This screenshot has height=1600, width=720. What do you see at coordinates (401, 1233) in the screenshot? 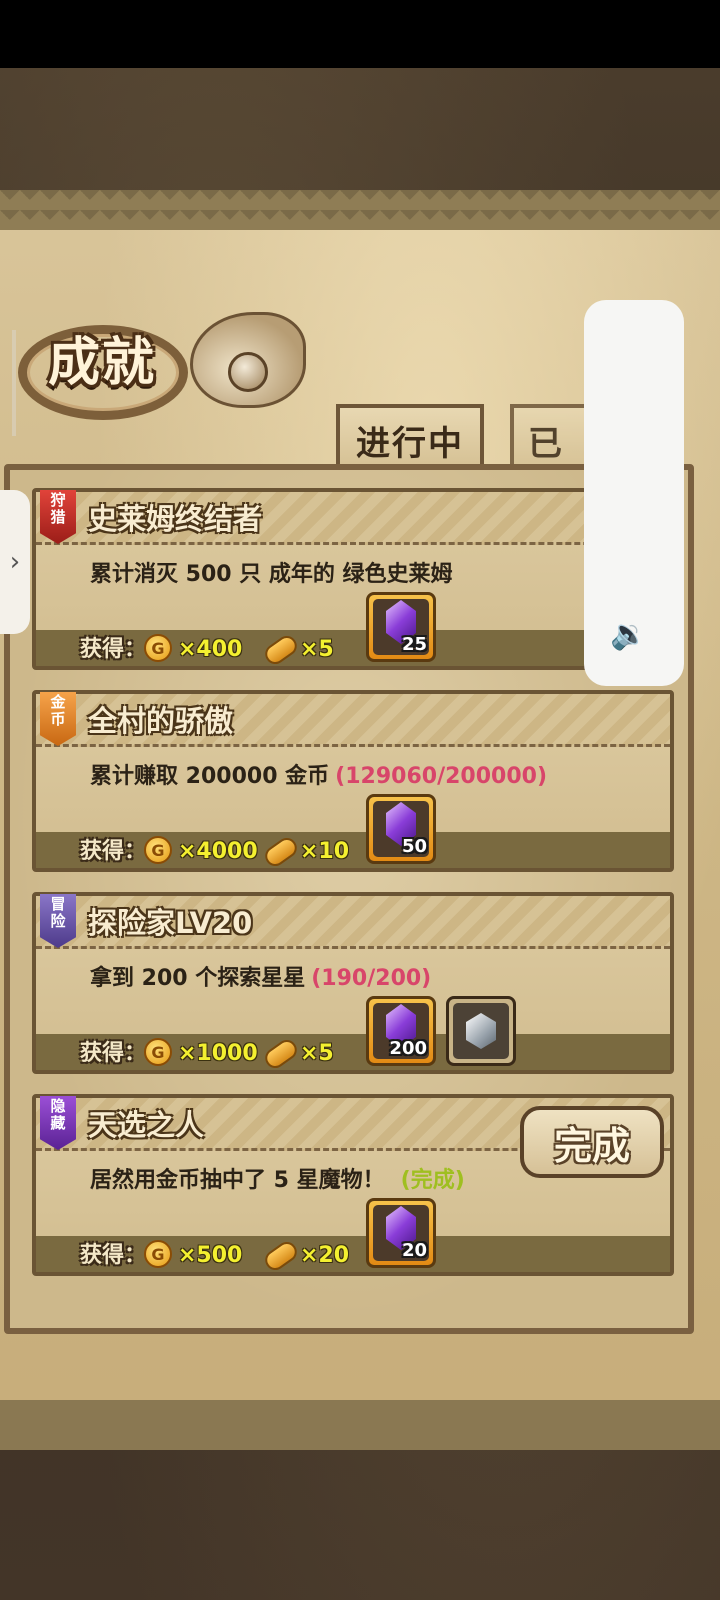
I see `gem-reward: 20` at bounding box center [401, 1233].